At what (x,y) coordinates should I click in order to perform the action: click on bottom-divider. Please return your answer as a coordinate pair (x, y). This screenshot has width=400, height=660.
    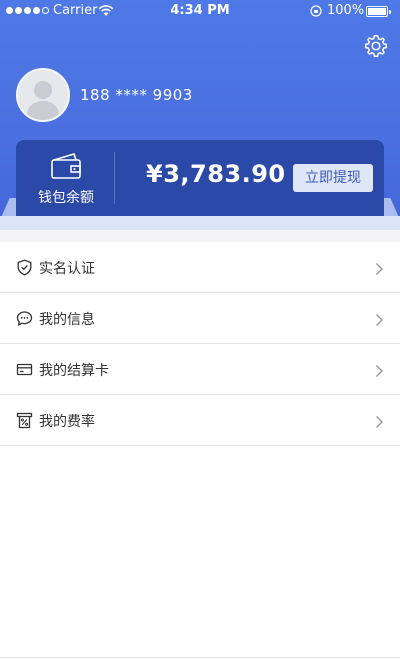
    Looking at the image, I should click on (200, 657).